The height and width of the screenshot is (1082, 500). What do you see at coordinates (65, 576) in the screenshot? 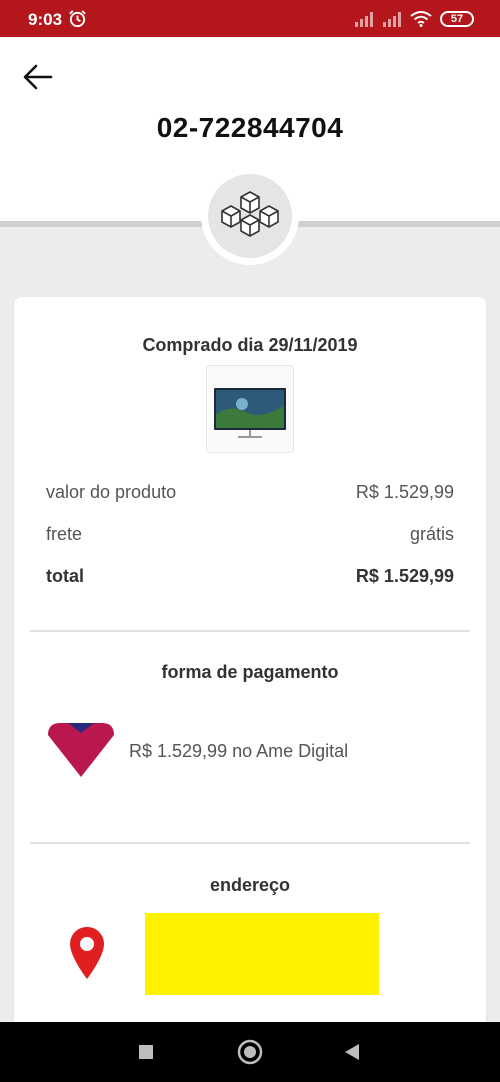
I see `total-label: total` at bounding box center [65, 576].